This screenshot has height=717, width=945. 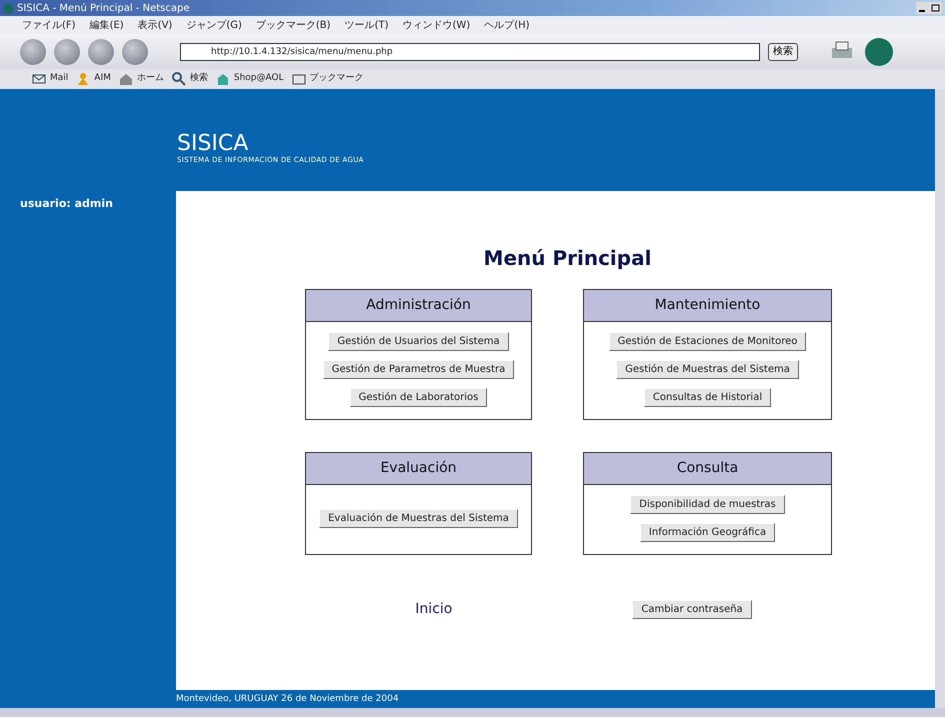 I want to click on panel-header: Administración, so click(x=418, y=306).